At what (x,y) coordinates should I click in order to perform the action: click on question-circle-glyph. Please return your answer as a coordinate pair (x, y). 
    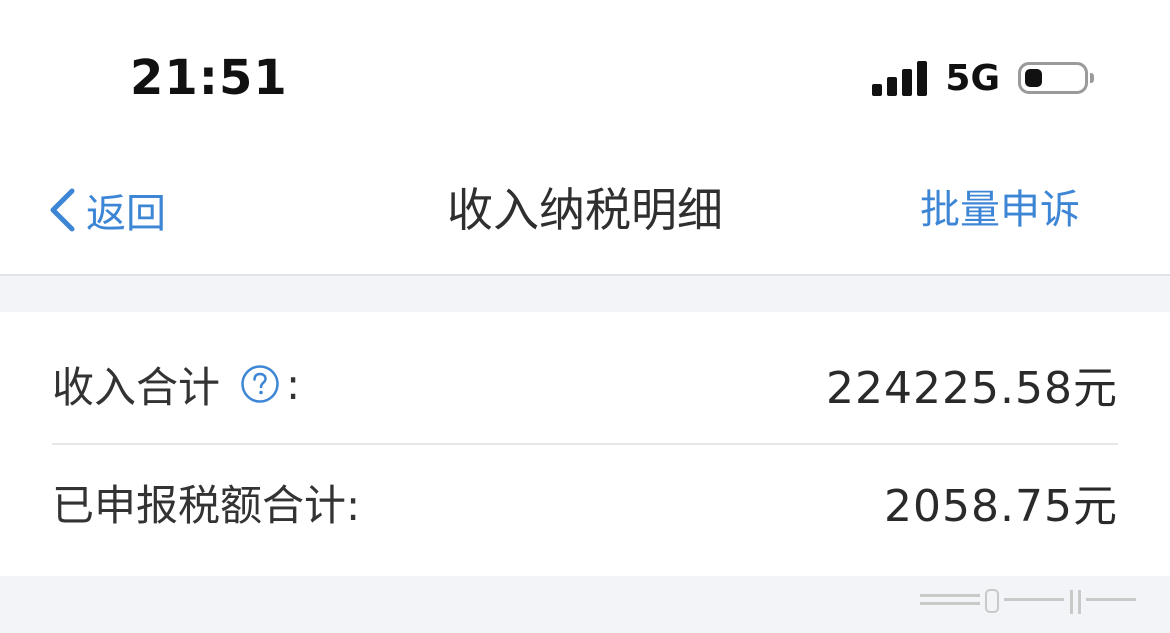
    Looking at the image, I should click on (260, 384).